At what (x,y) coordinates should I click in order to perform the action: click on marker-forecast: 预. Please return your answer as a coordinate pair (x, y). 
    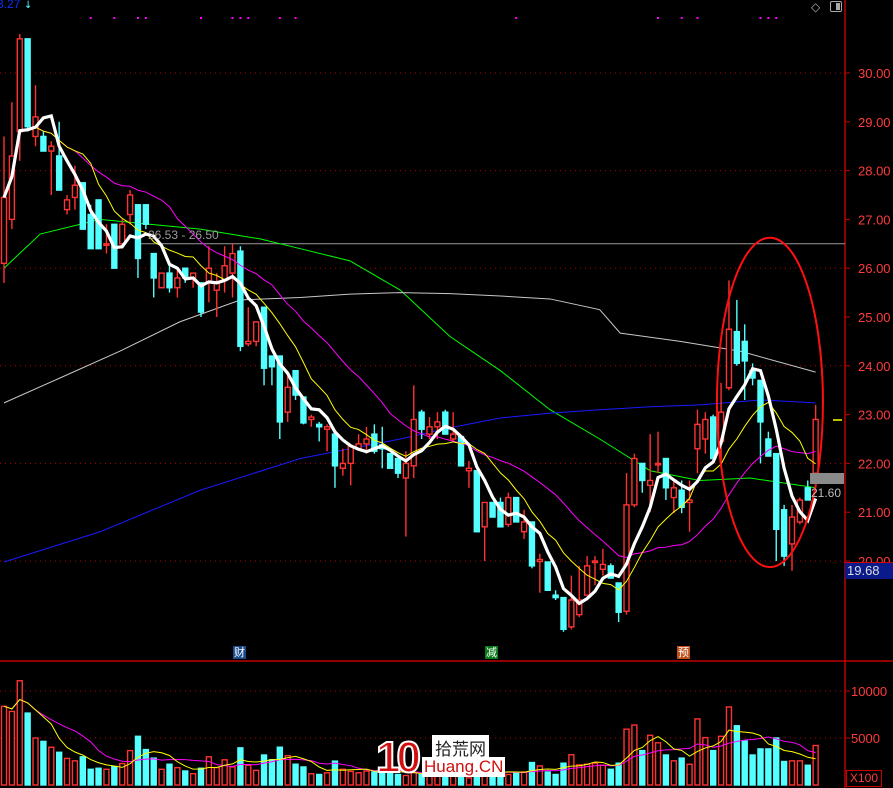
    Looking at the image, I should click on (683, 652).